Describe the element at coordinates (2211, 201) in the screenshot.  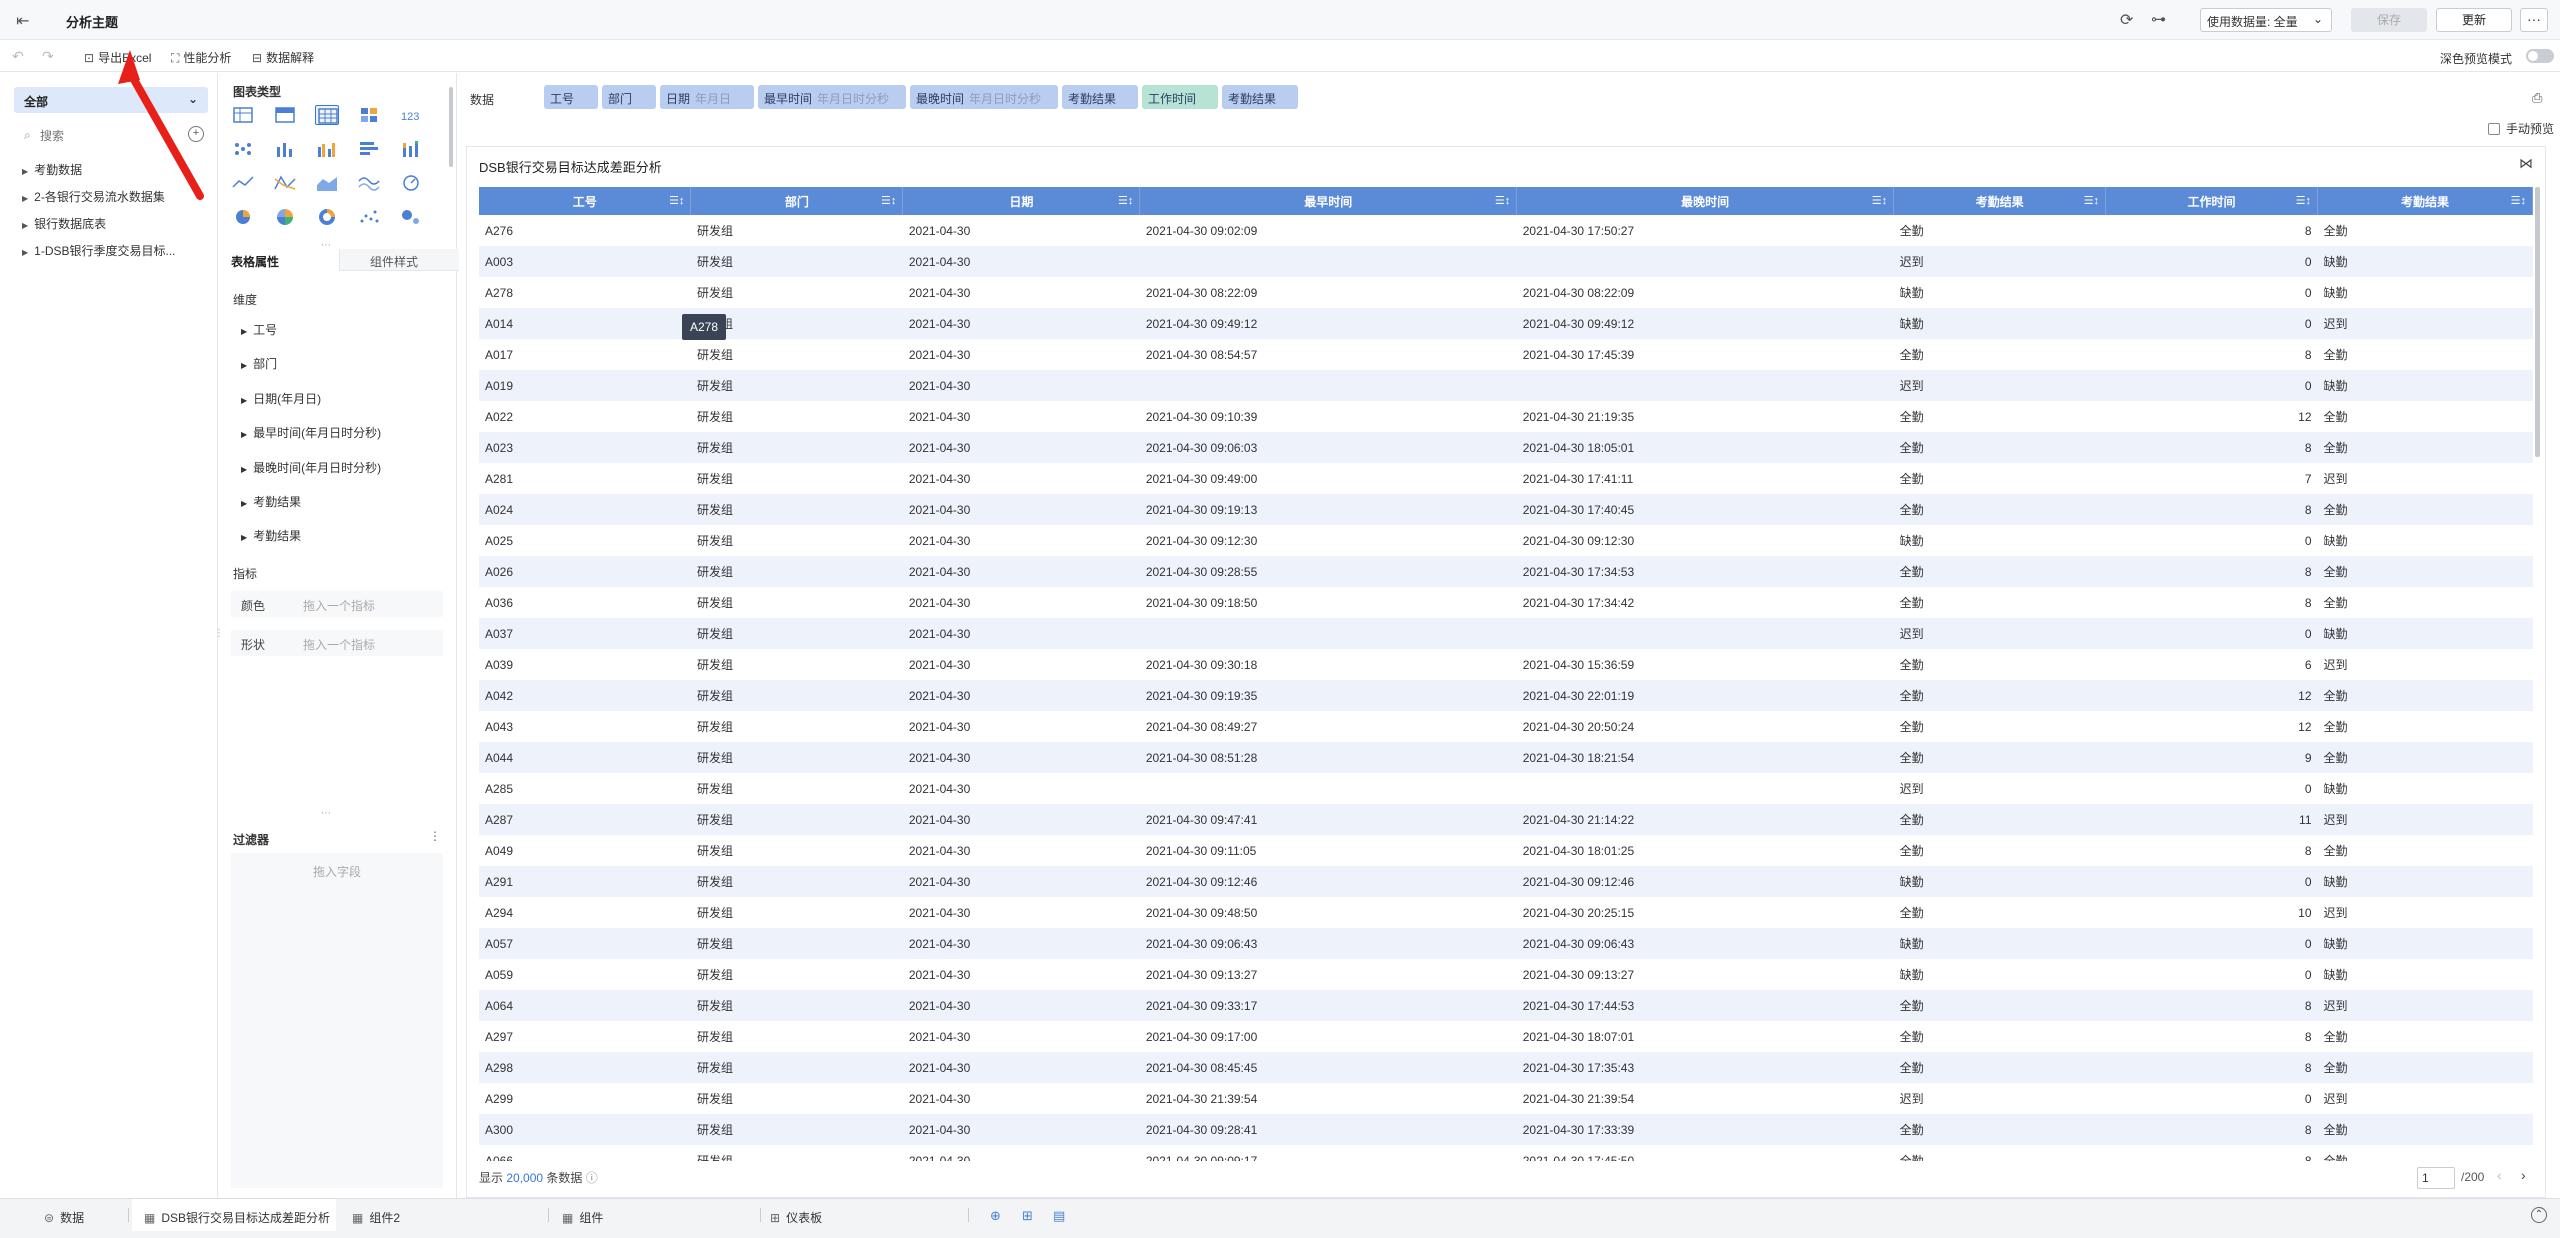
I see `column-header: 工作时间 ☰↕` at that location.